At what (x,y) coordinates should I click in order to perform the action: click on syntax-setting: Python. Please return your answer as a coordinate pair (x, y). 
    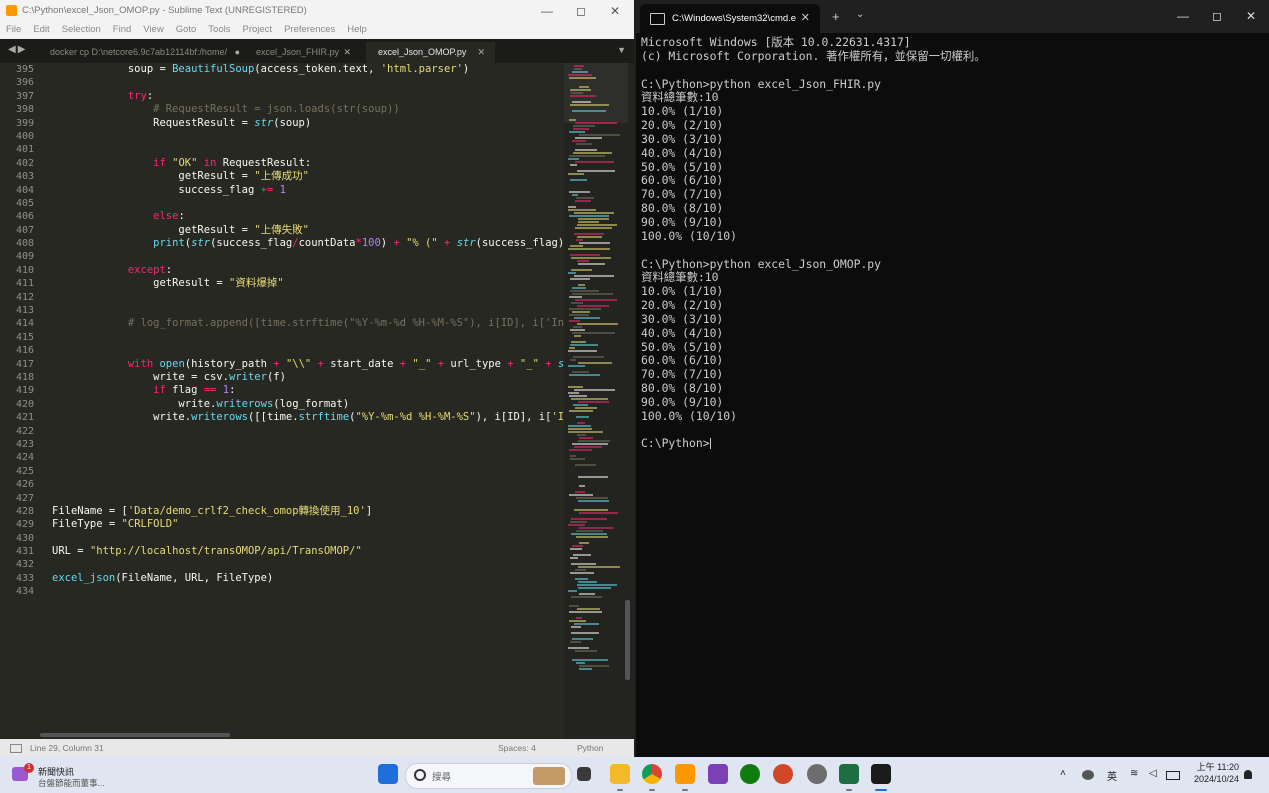
    Looking at the image, I should click on (590, 748).